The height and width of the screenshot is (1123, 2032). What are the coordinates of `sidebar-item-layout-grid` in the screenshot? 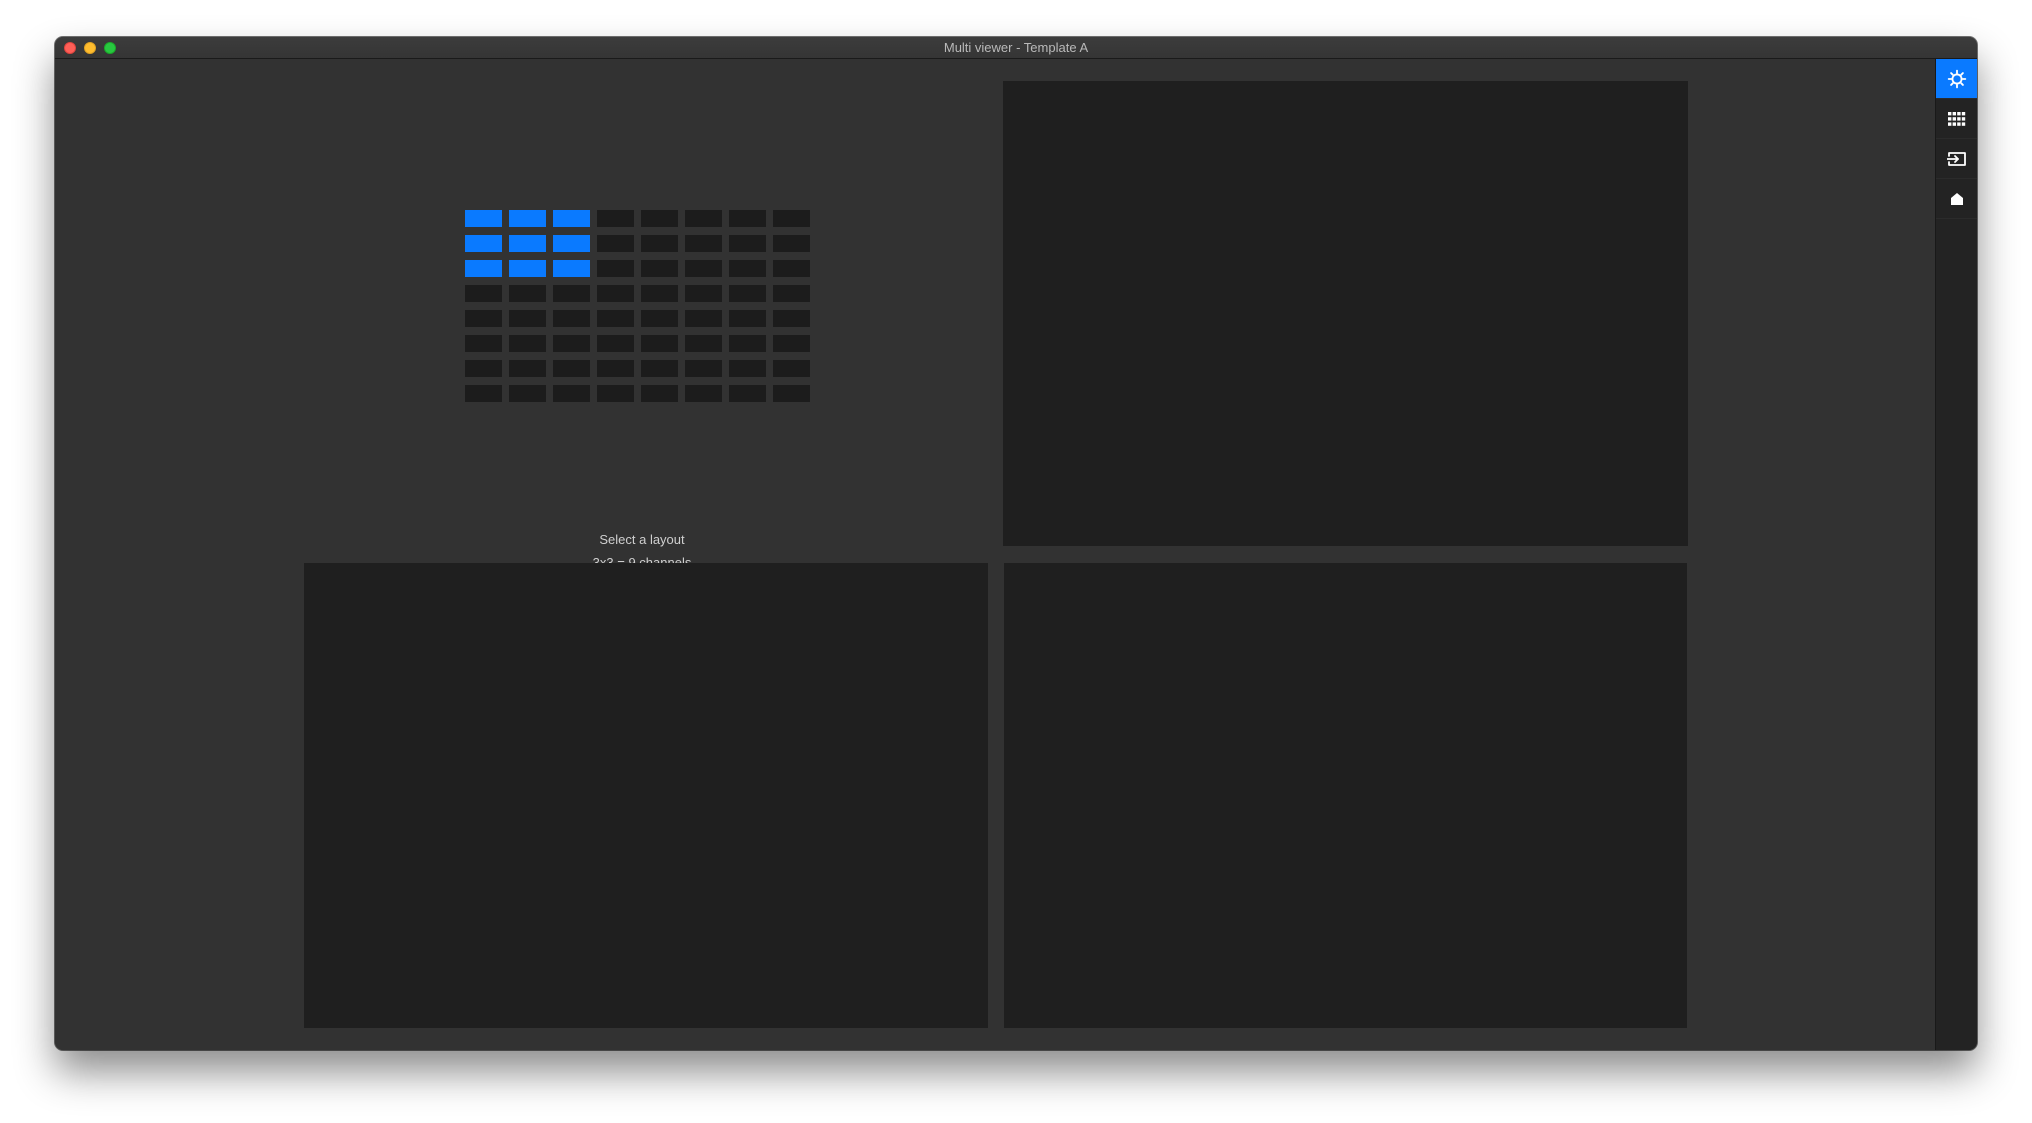 It's located at (1956, 119).